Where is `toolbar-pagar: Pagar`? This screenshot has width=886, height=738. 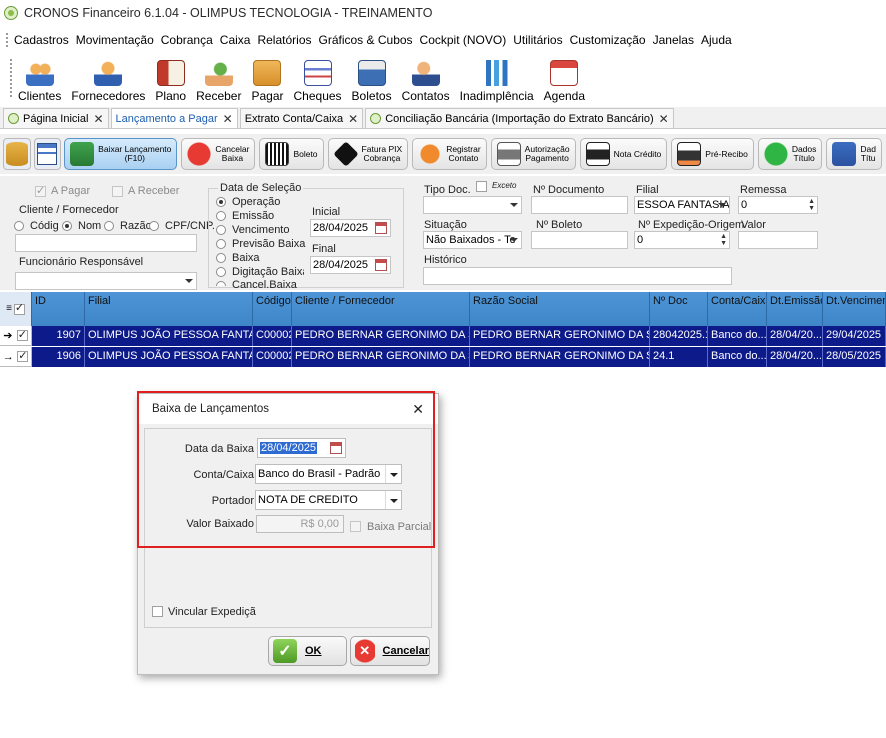
toolbar-pagar: Pagar is located at coordinates (267, 79).